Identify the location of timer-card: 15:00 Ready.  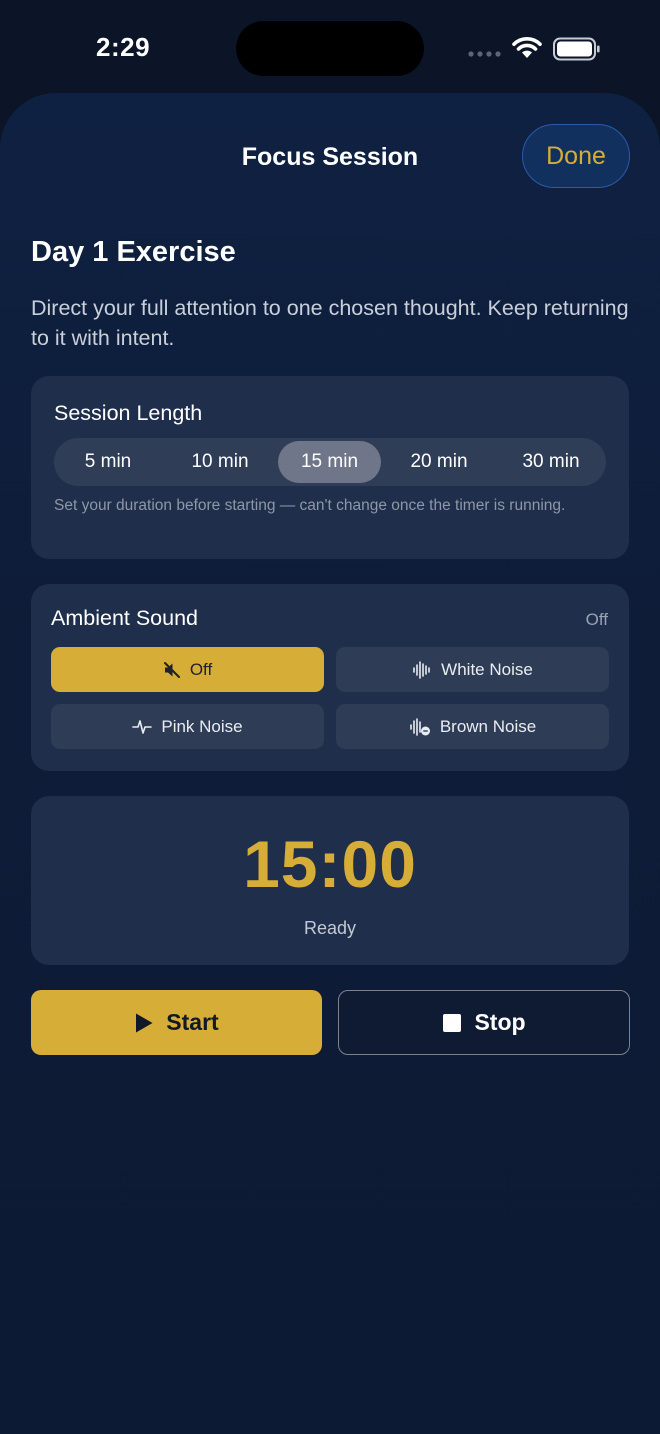
(330, 880).